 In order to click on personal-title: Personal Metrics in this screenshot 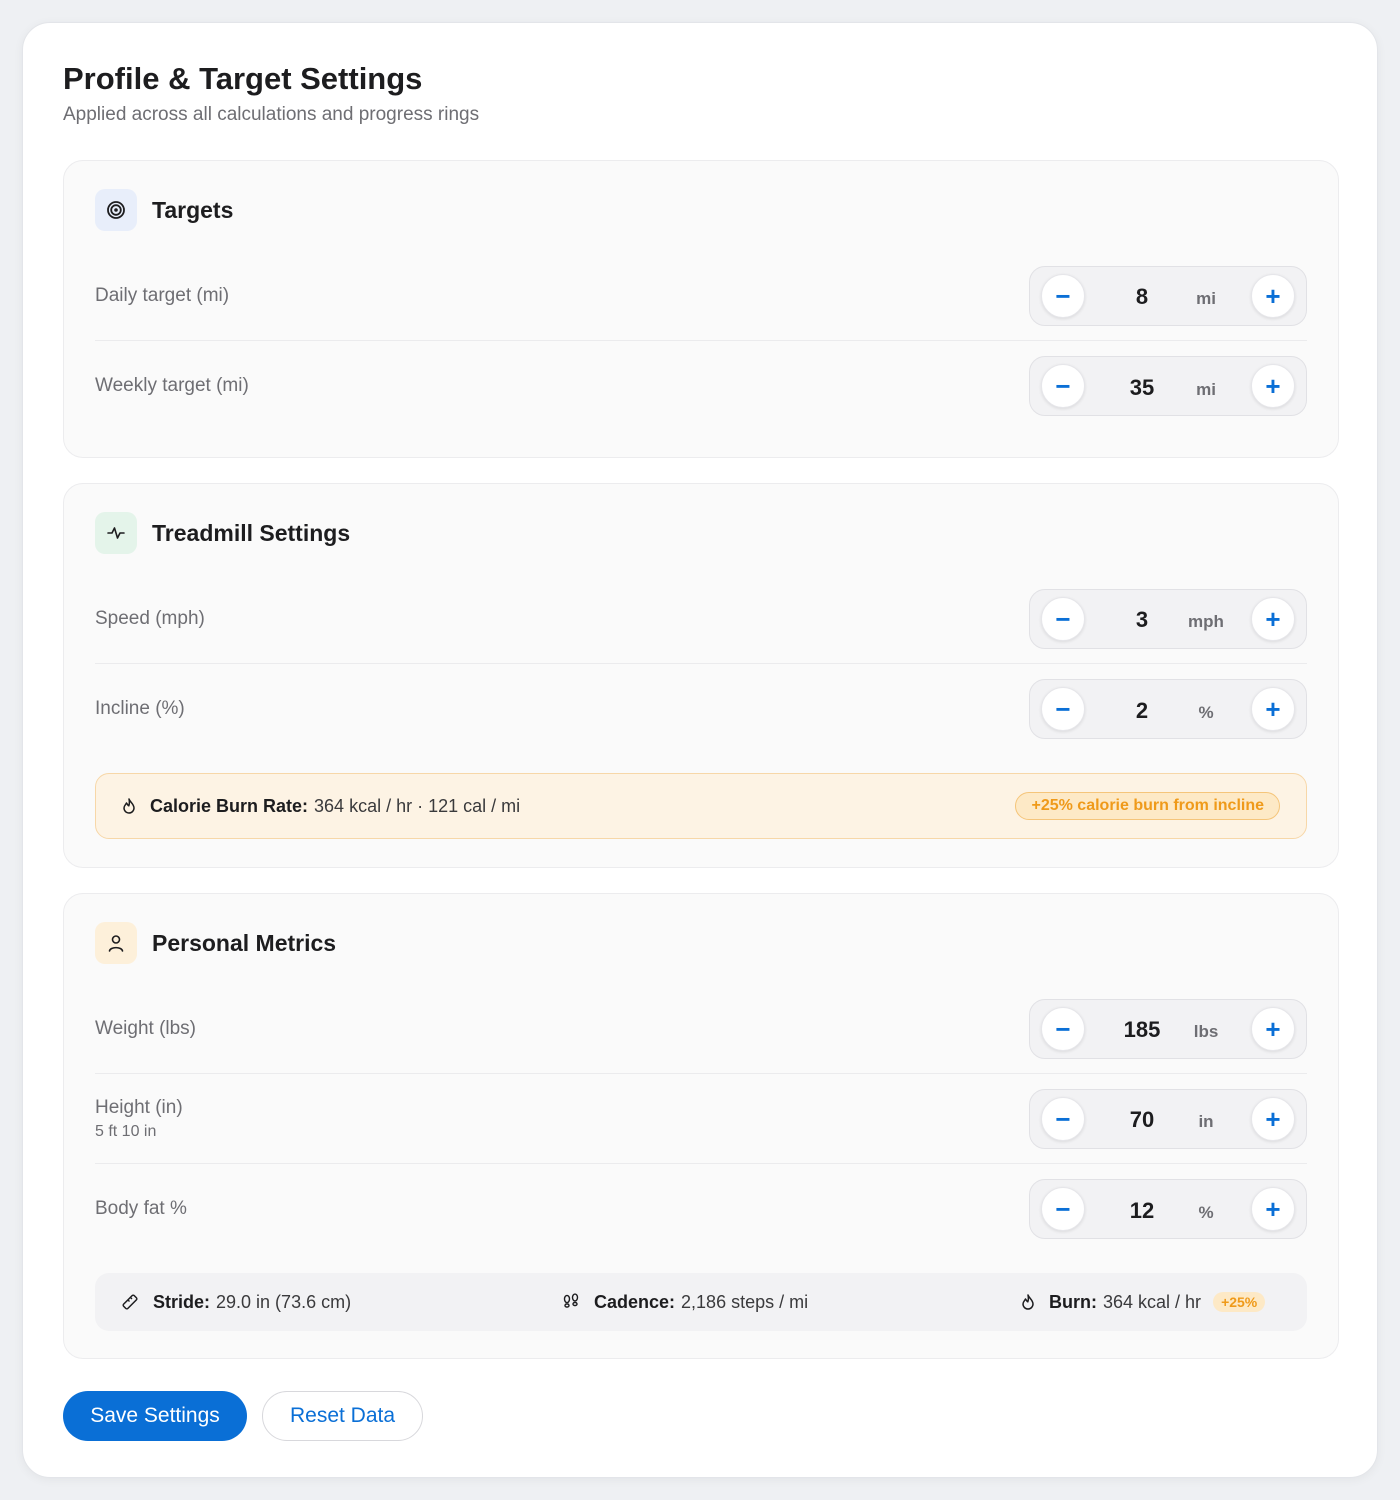, I will do `click(244, 942)`.